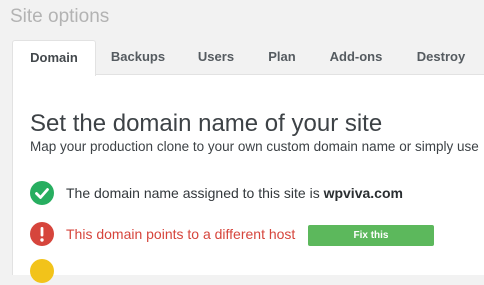  I want to click on fix-this-button: Fix this, so click(371, 235).